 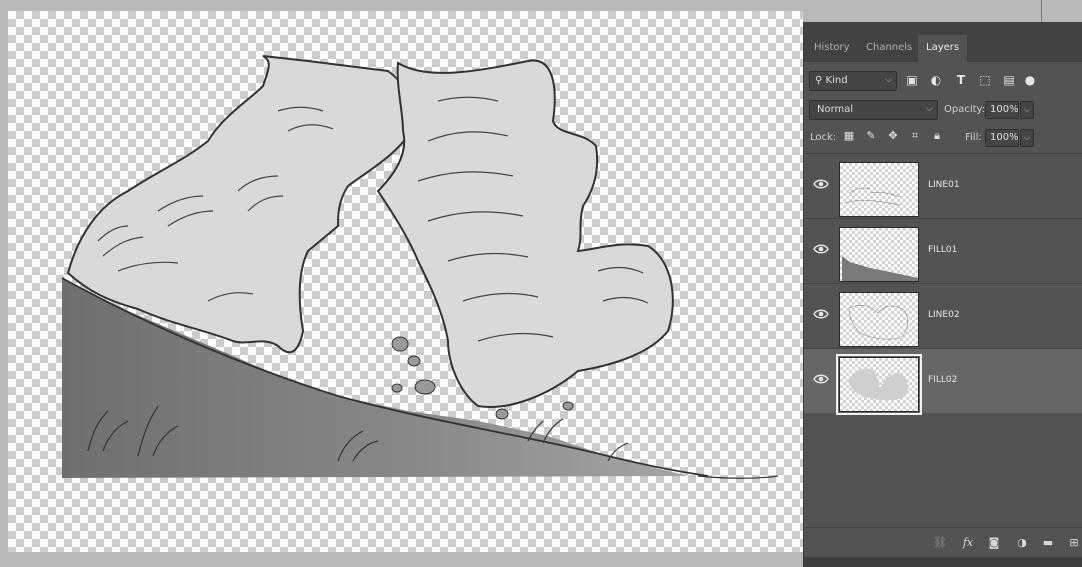 What do you see at coordinates (965, 109) in the screenshot?
I see `opacity-label: Opacity:` at bounding box center [965, 109].